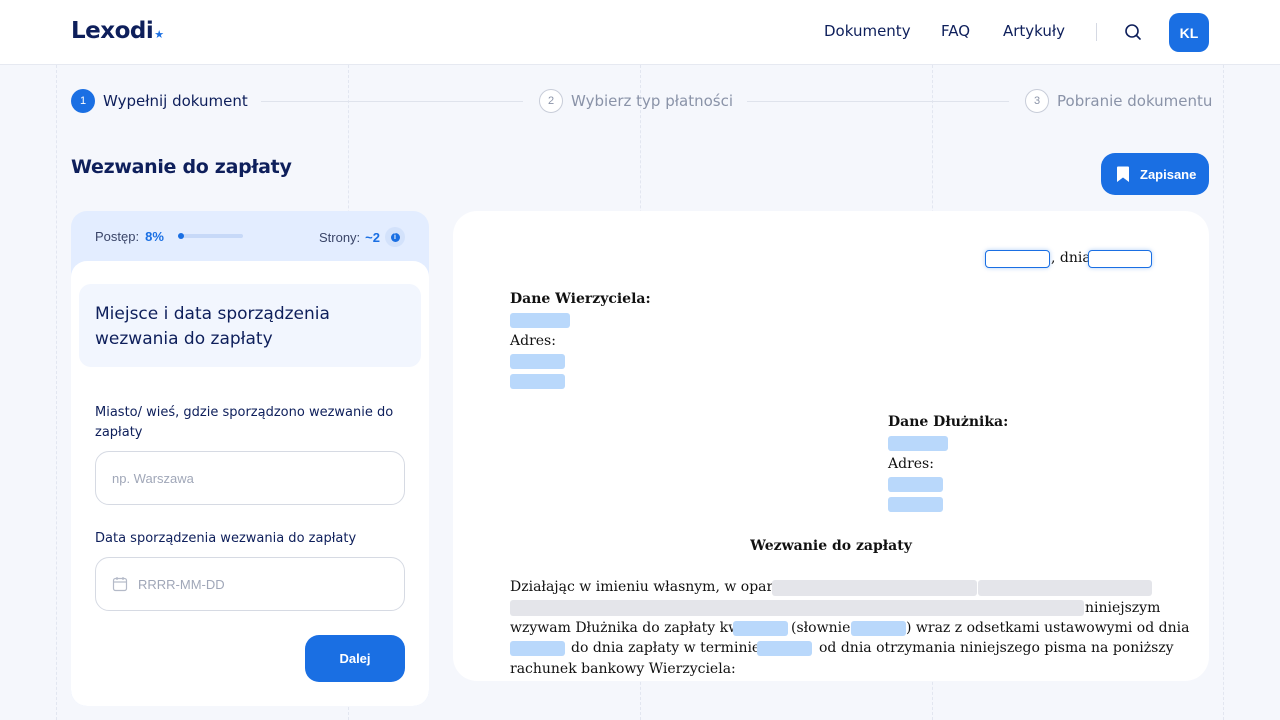  Describe the element at coordinates (915, 484) in the screenshot. I see `placeholder-debtor-address` at that location.